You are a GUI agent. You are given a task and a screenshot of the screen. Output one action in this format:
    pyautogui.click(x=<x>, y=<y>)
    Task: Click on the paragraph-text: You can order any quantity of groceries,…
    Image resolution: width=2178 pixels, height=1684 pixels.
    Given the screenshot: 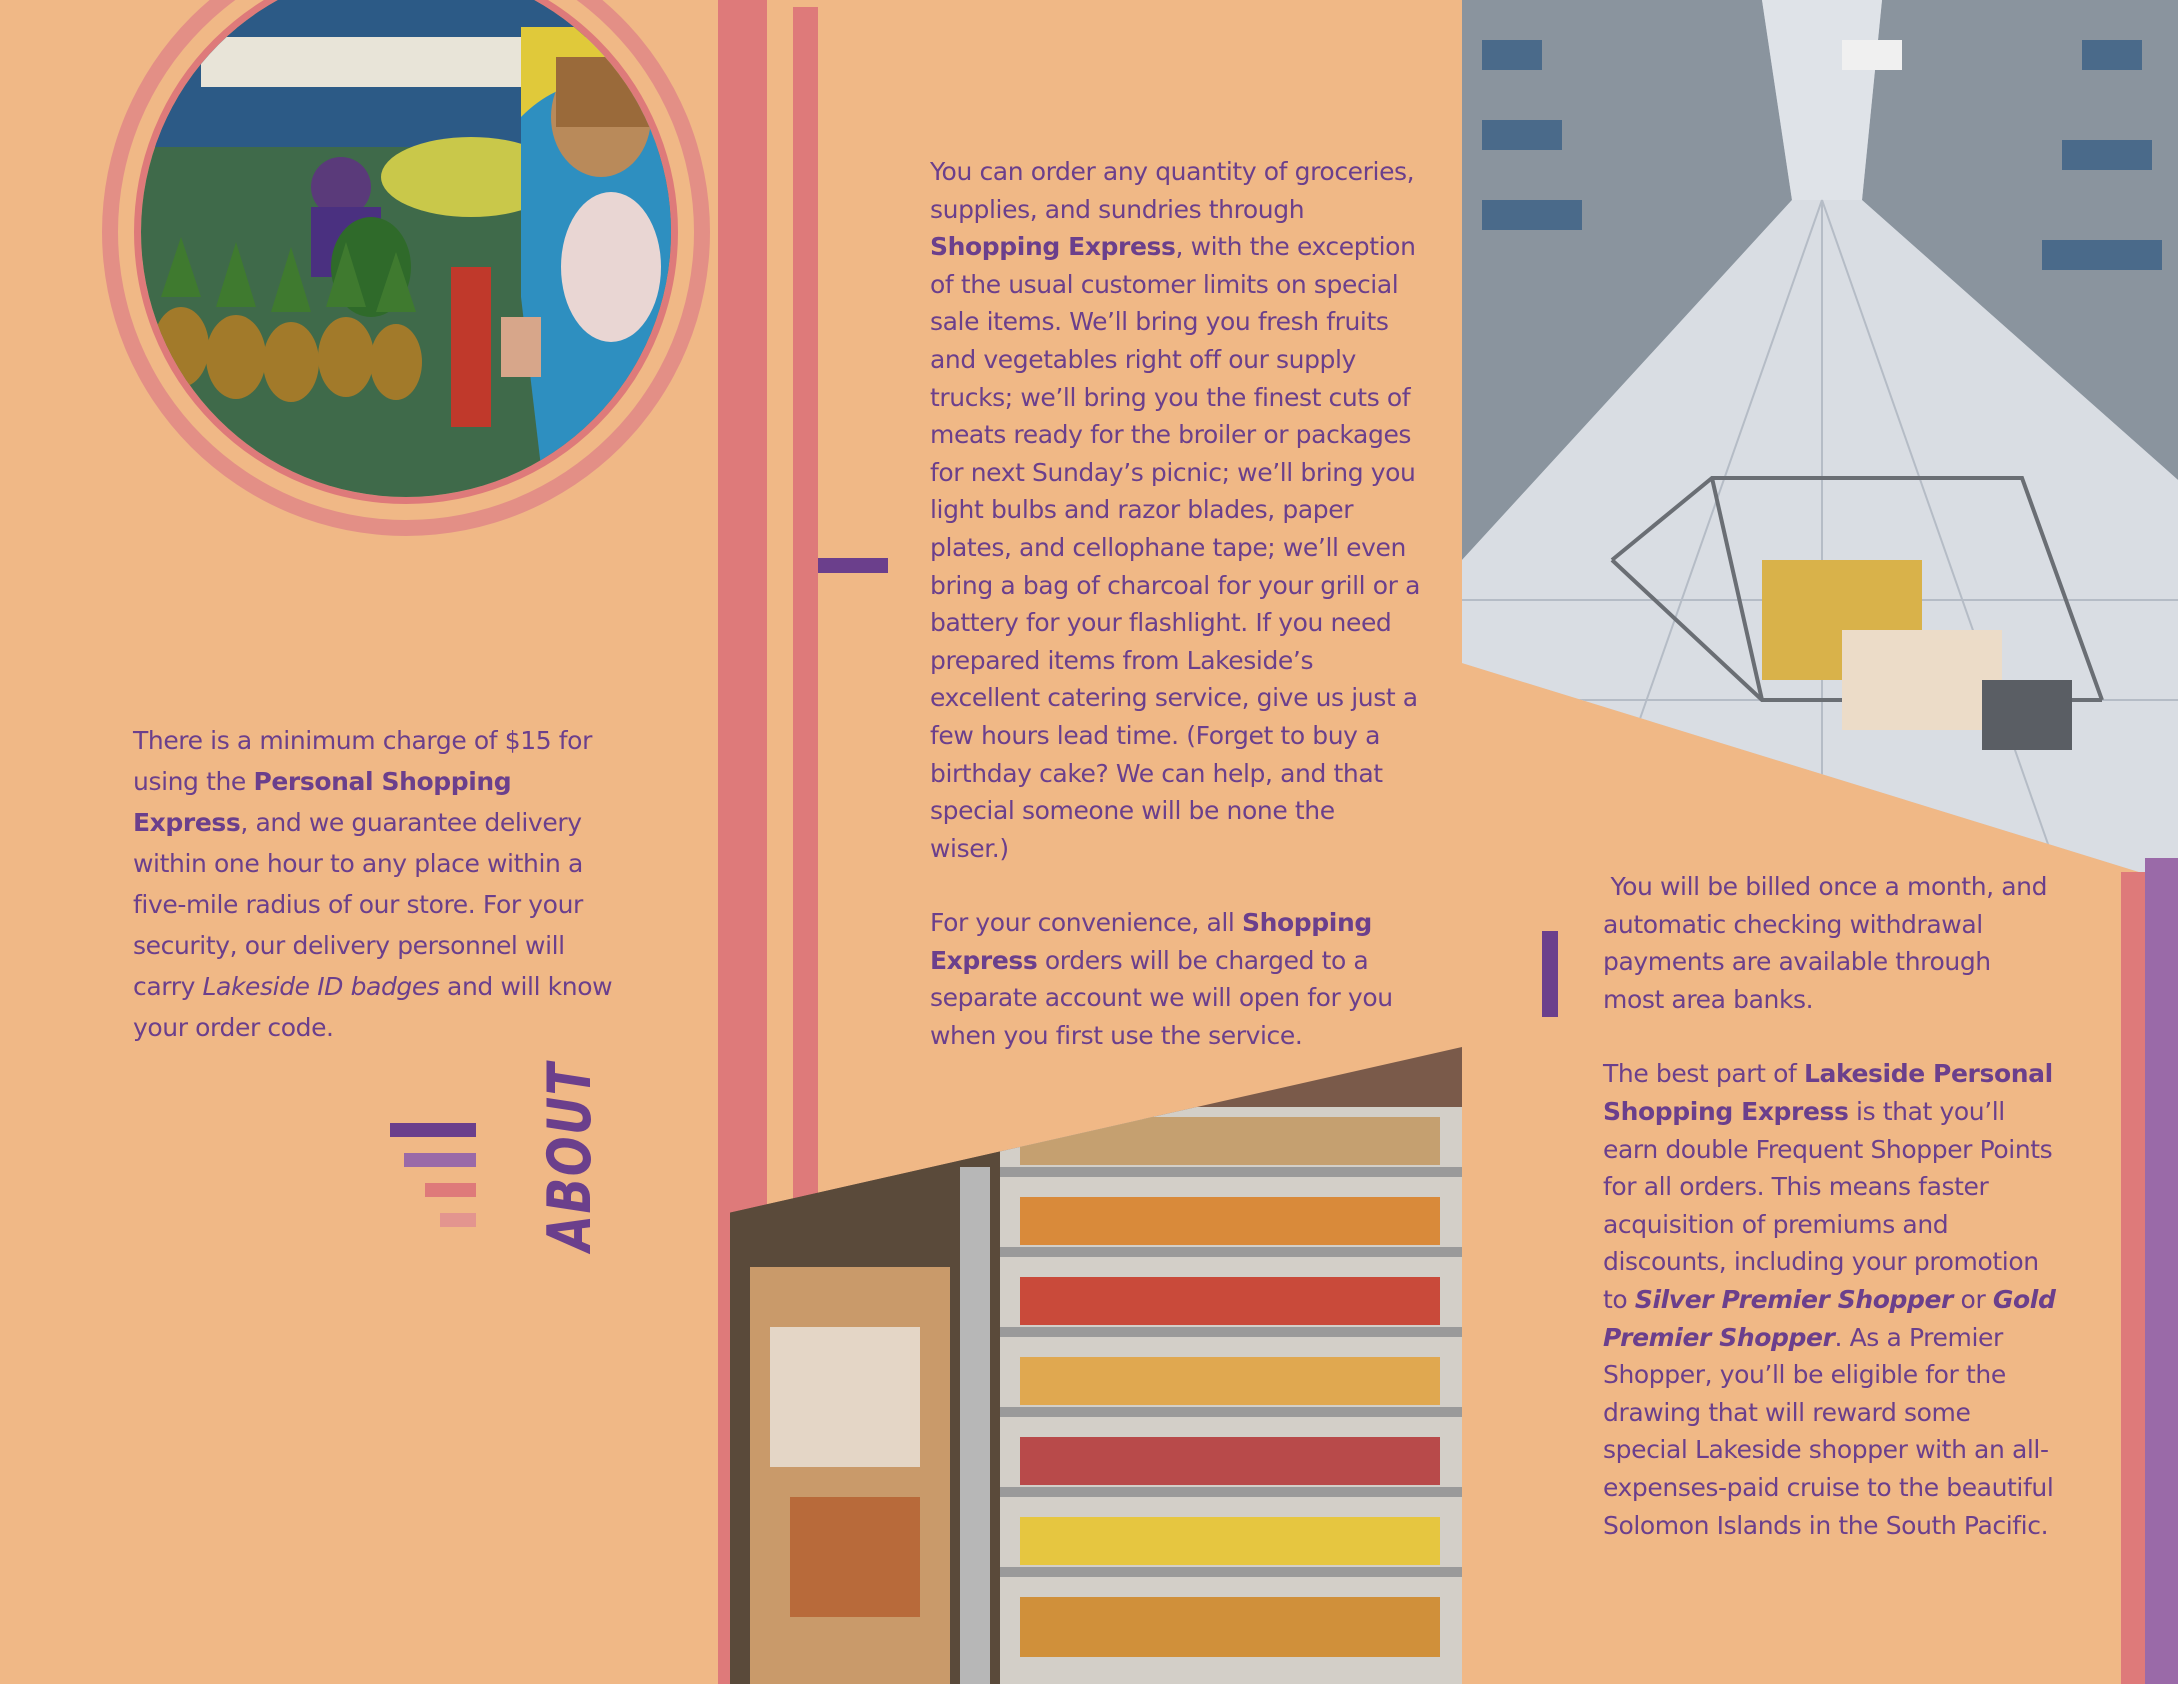 What is the action you would take?
    pyautogui.click(x=1172, y=190)
    